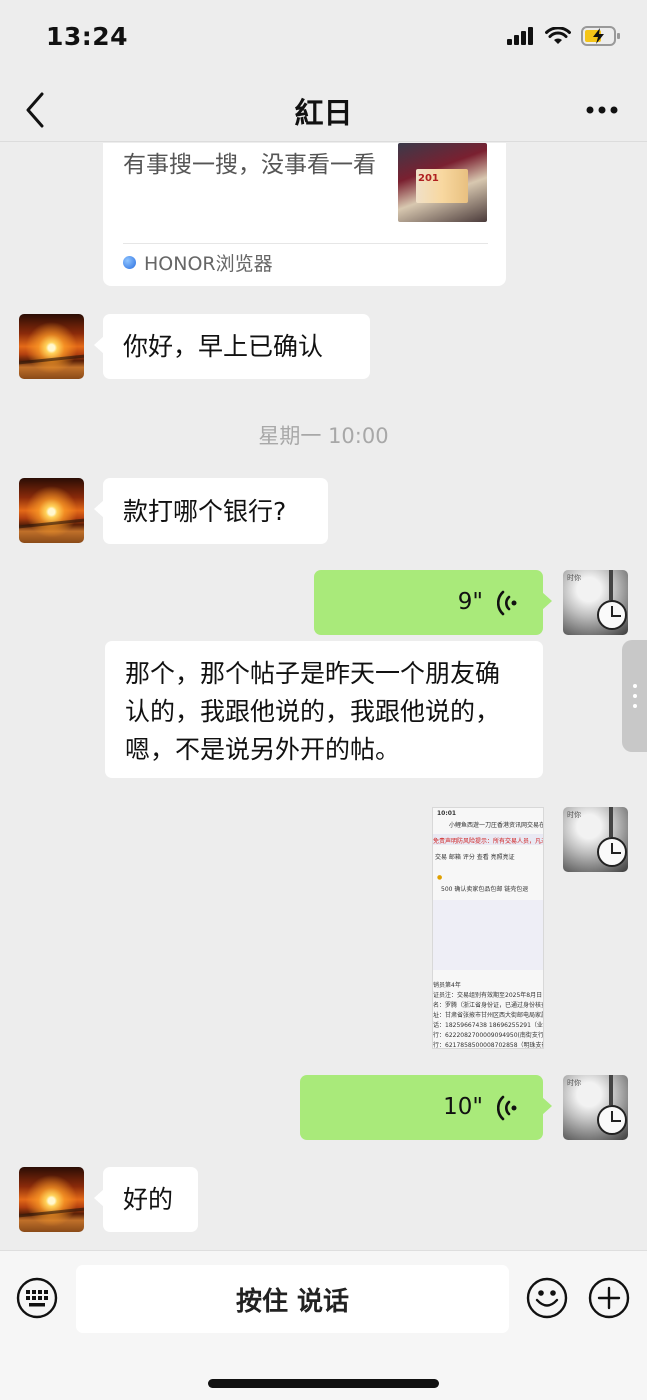 Image resolution: width=647 pixels, height=1400 pixels. I want to click on message-text: 好的, so click(148, 1199).